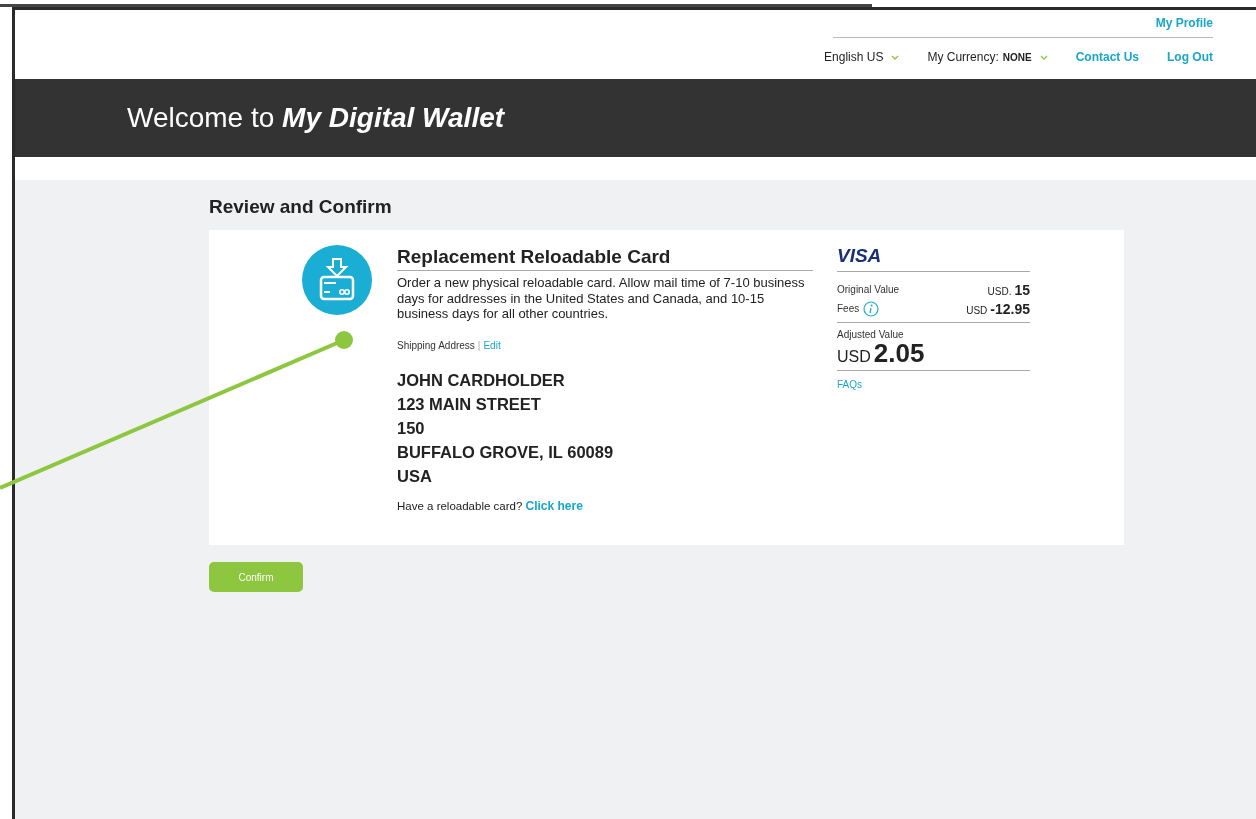 The height and width of the screenshot is (819, 1256). Describe the element at coordinates (506, 452) in the screenshot. I see `address-line: BUFFALO GROVE, IL 60089` at that location.